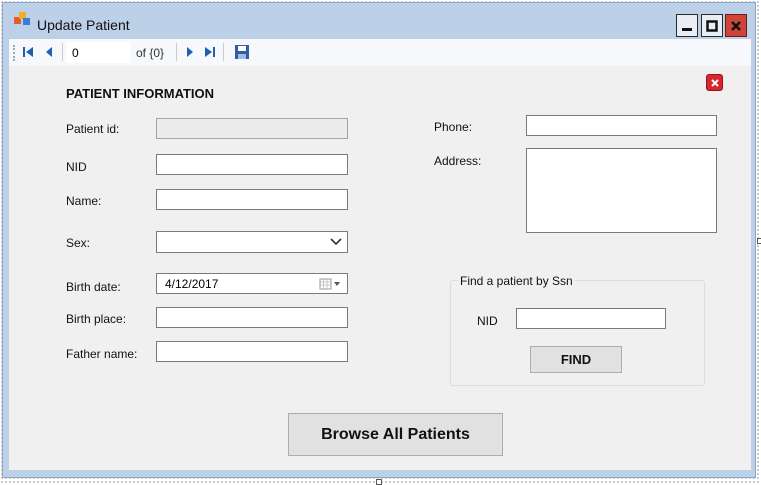  What do you see at coordinates (487, 321) in the screenshot?
I see `search-nid-label: NID` at bounding box center [487, 321].